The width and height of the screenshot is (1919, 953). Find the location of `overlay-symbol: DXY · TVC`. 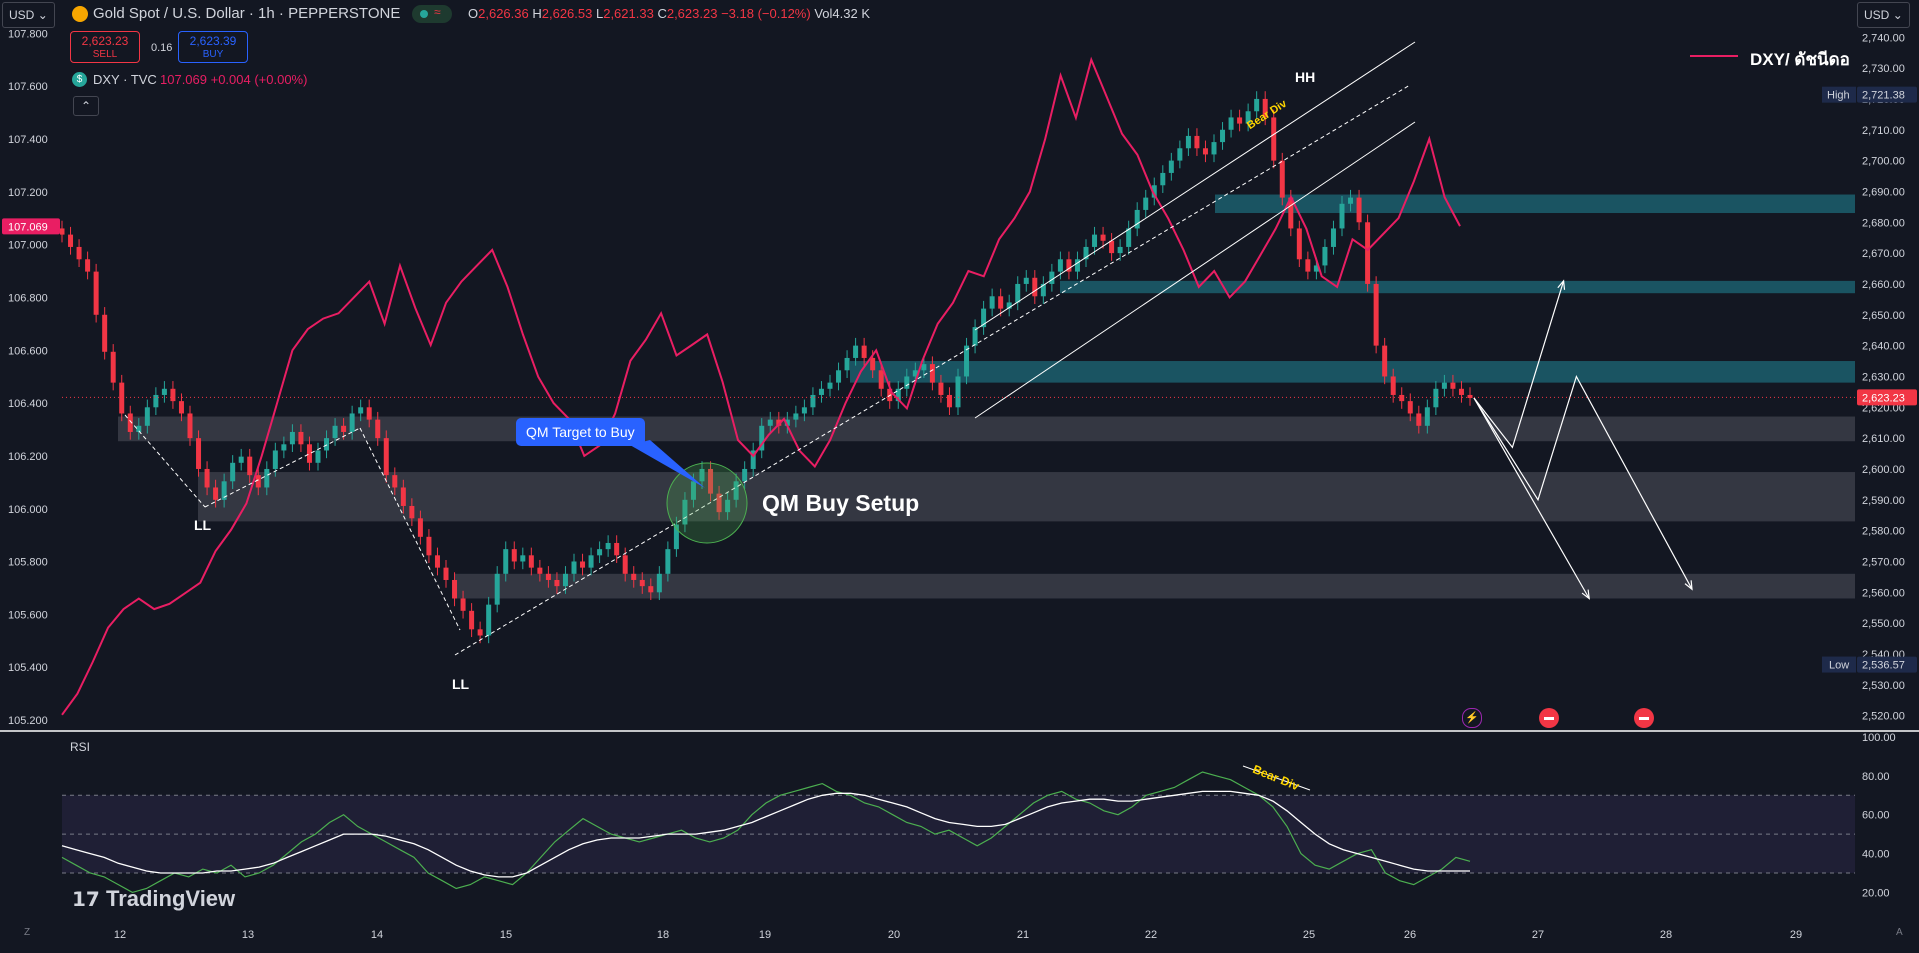

overlay-symbol: DXY · TVC is located at coordinates (125, 79).